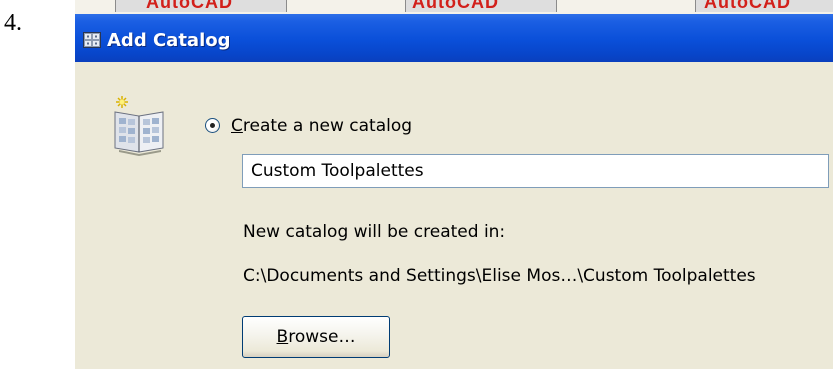 The image size is (833, 369). What do you see at coordinates (454, 38) in the screenshot?
I see `dialog-titlebar: Add Catalog` at bounding box center [454, 38].